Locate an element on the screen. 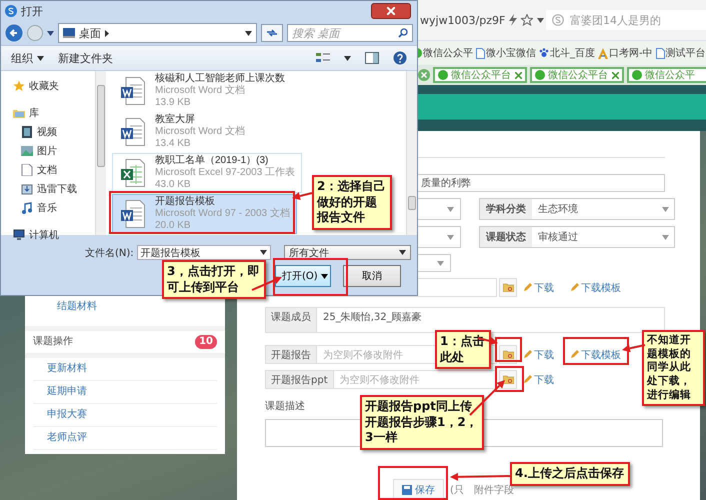  field-label: 课题描述 is located at coordinates (285, 406).